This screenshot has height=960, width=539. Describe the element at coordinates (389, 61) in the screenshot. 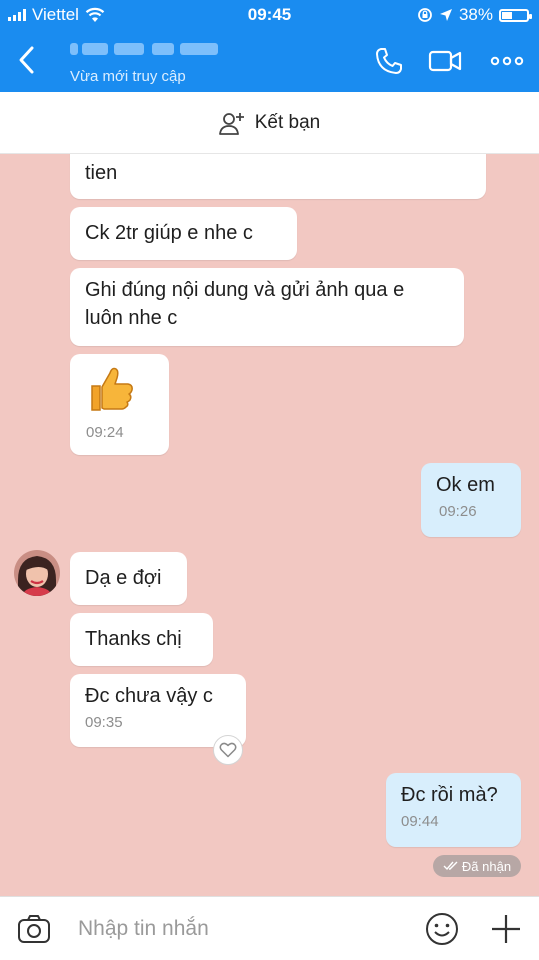

I see `phone-icon` at that location.